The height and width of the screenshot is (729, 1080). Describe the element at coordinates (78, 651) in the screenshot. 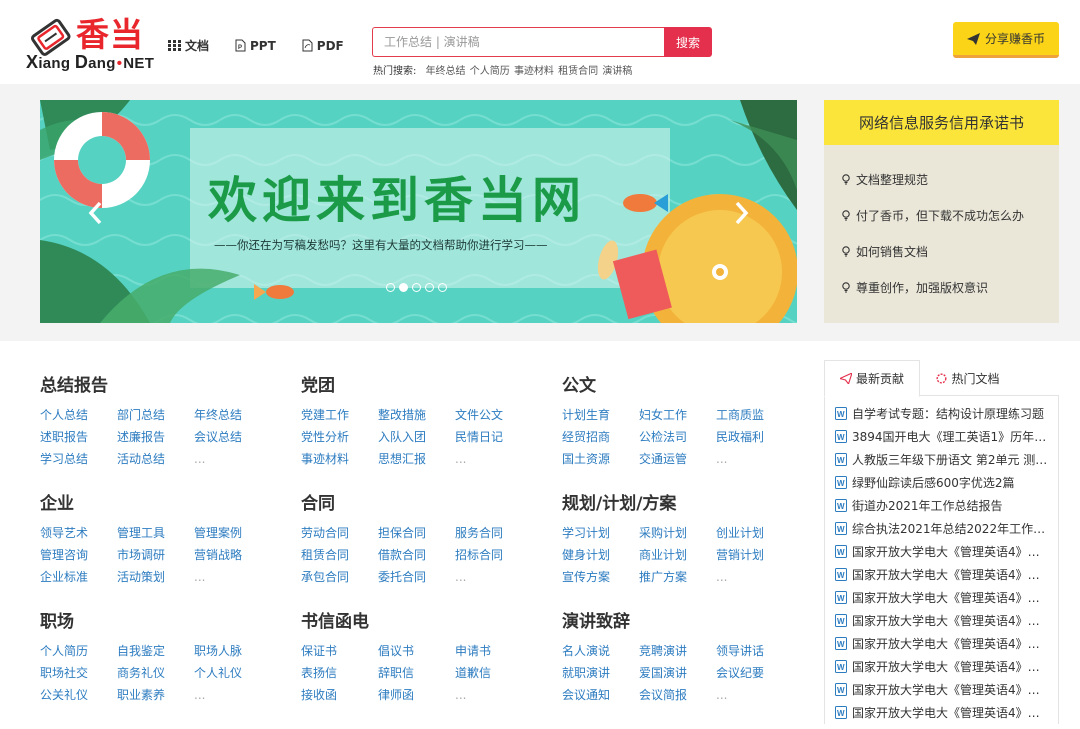

I see `category-link: 个人简历` at that location.